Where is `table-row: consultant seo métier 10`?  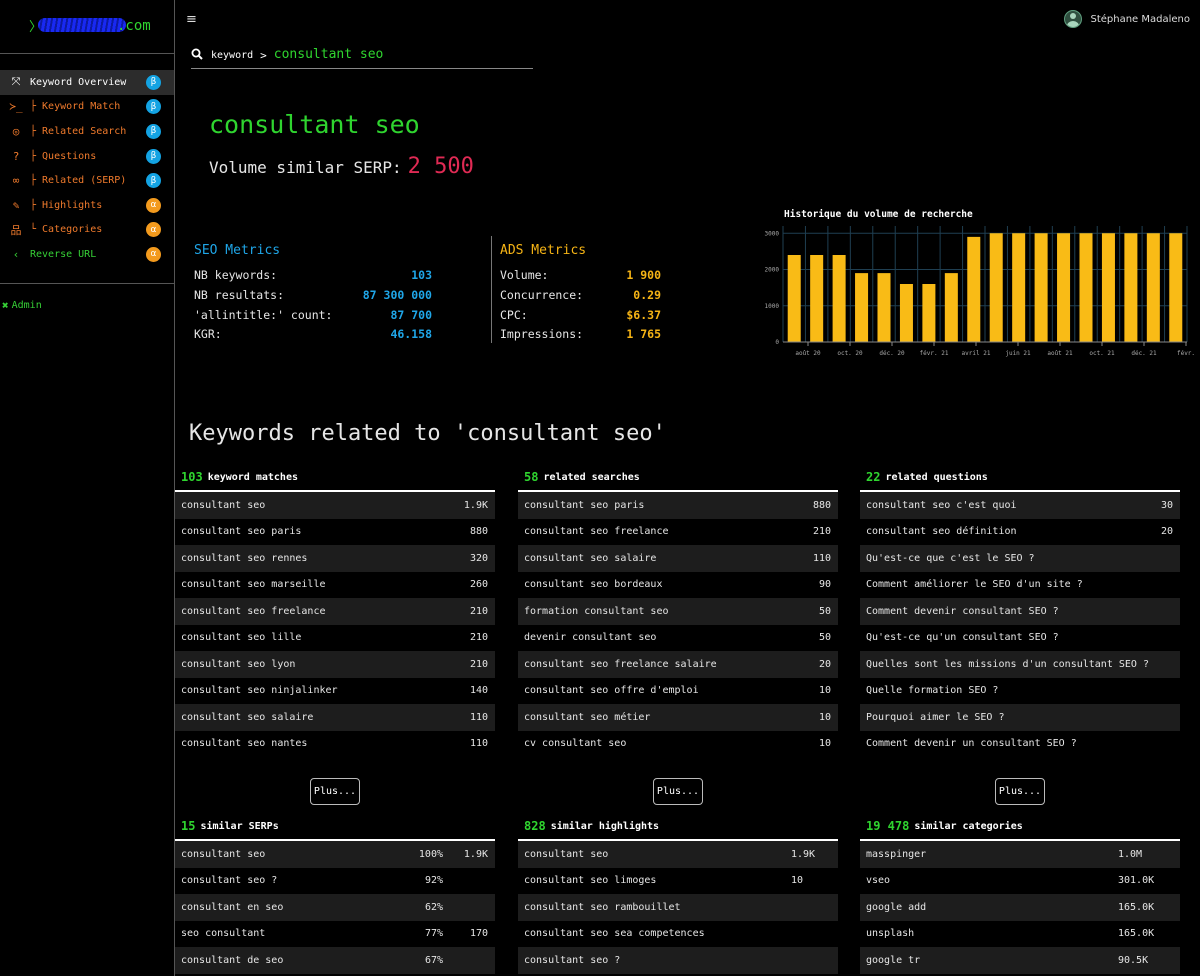
table-row: consultant seo métier 10 is located at coordinates (678, 717).